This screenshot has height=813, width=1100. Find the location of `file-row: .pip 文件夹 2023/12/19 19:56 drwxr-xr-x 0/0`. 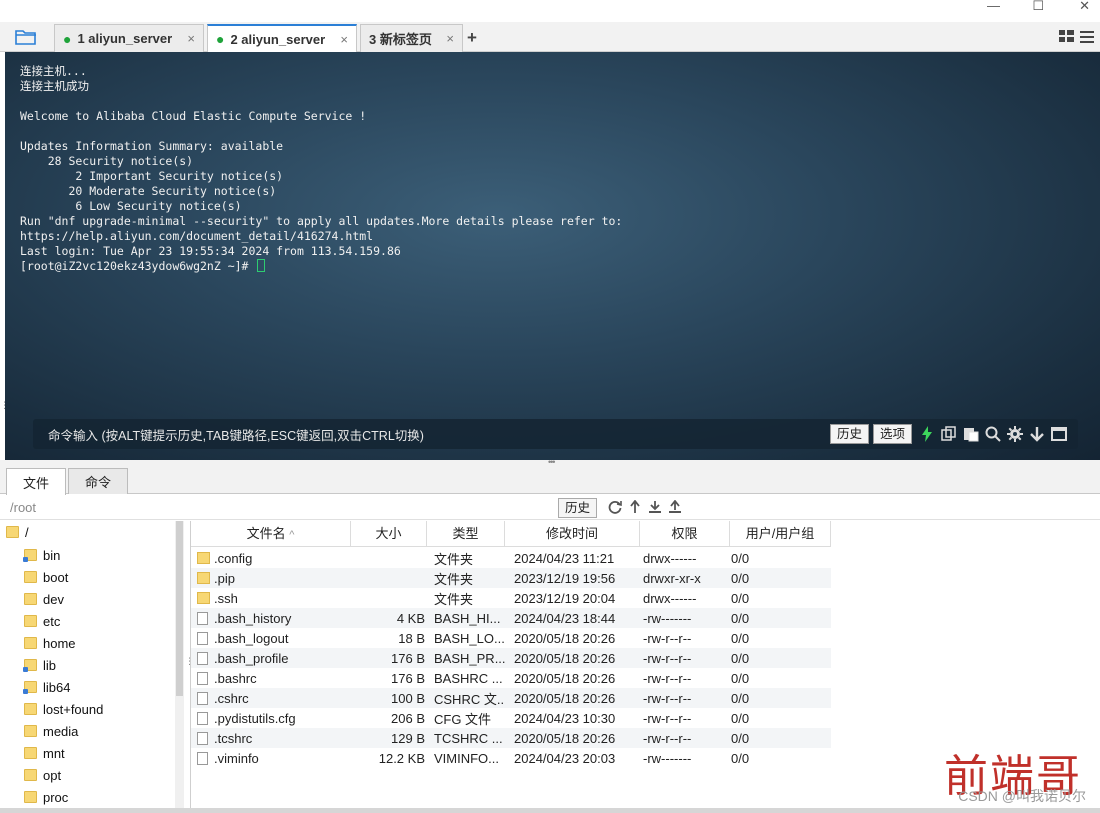

file-row: .pip 文件夹 2023/12/19 19:56 drwxr-xr-x 0/0 is located at coordinates (511, 578).